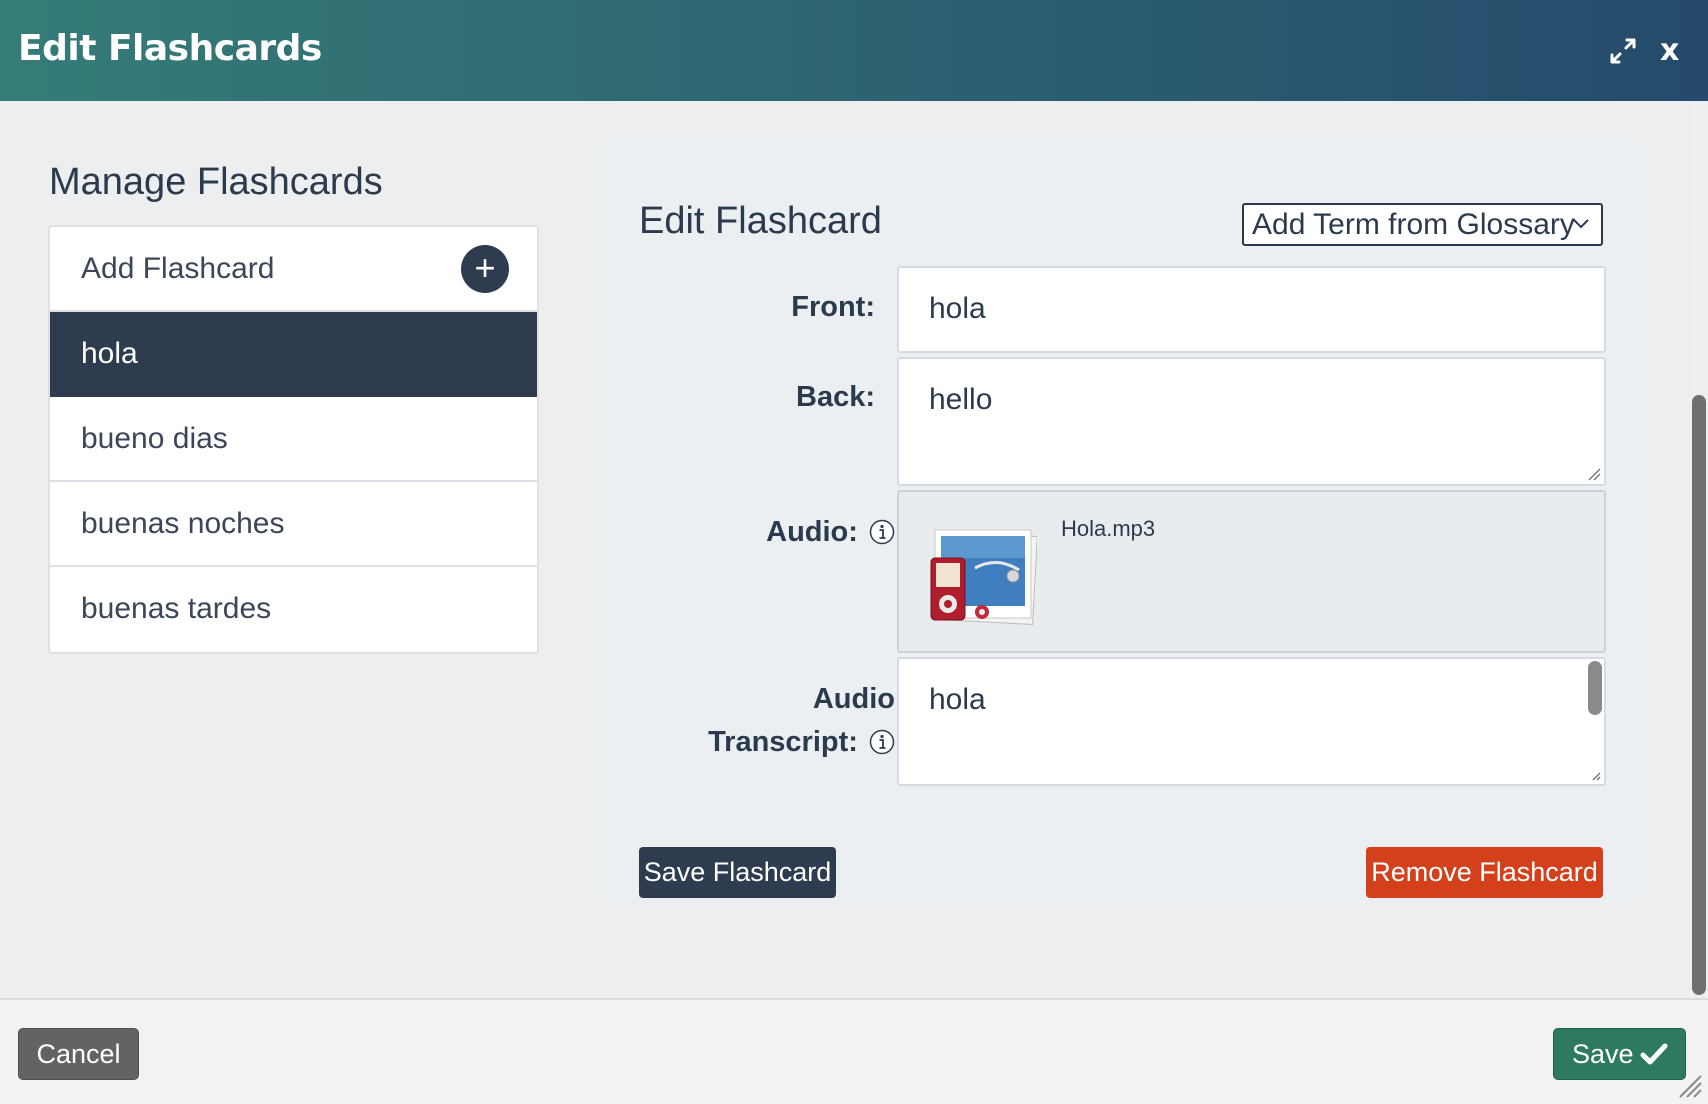 Image resolution: width=1708 pixels, height=1104 pixels. I want to click on dialog-scrollbar-thumb, so click(1699, 695).